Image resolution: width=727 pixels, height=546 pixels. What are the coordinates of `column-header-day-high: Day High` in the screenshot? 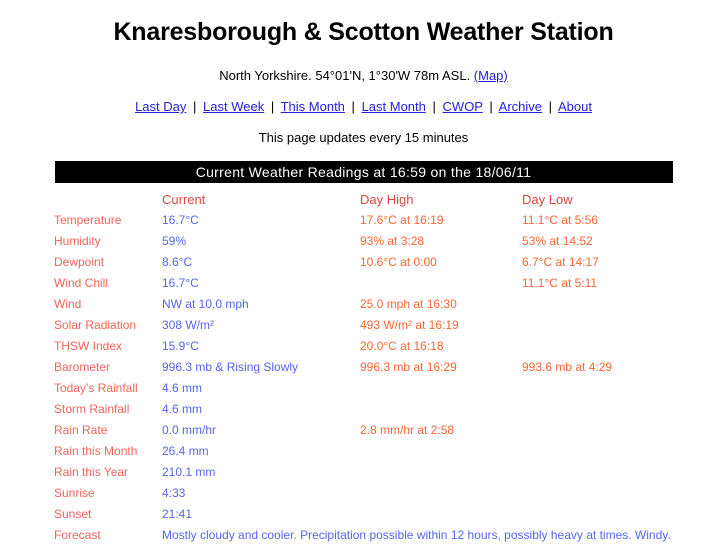 It's located at (387, 199).